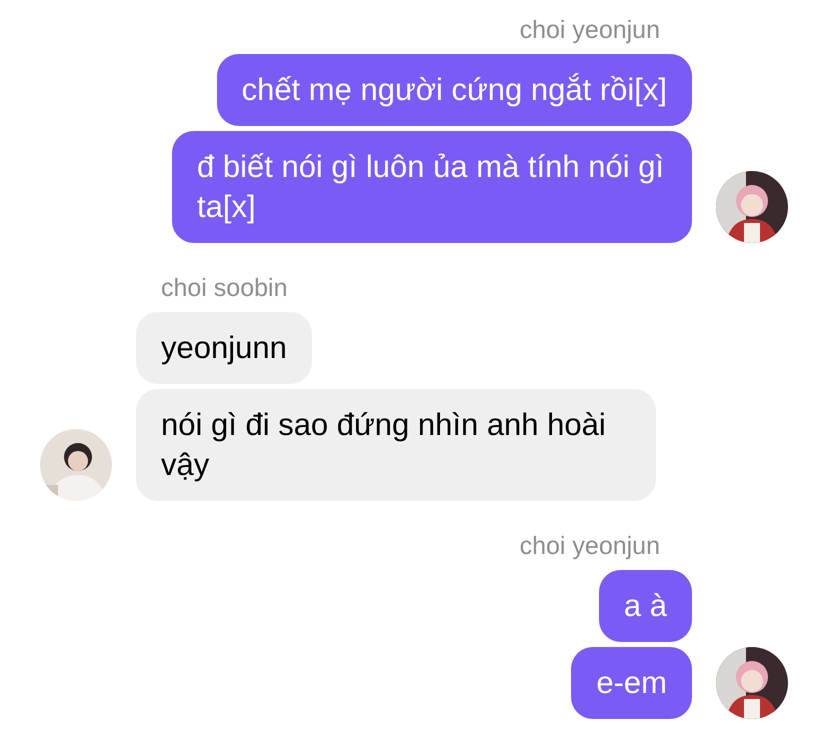 This screenshot has height=731, width=828. Describe the element at coordinates (631, 683) in the screenshot. I see `message-bubble: e-em` at that location.